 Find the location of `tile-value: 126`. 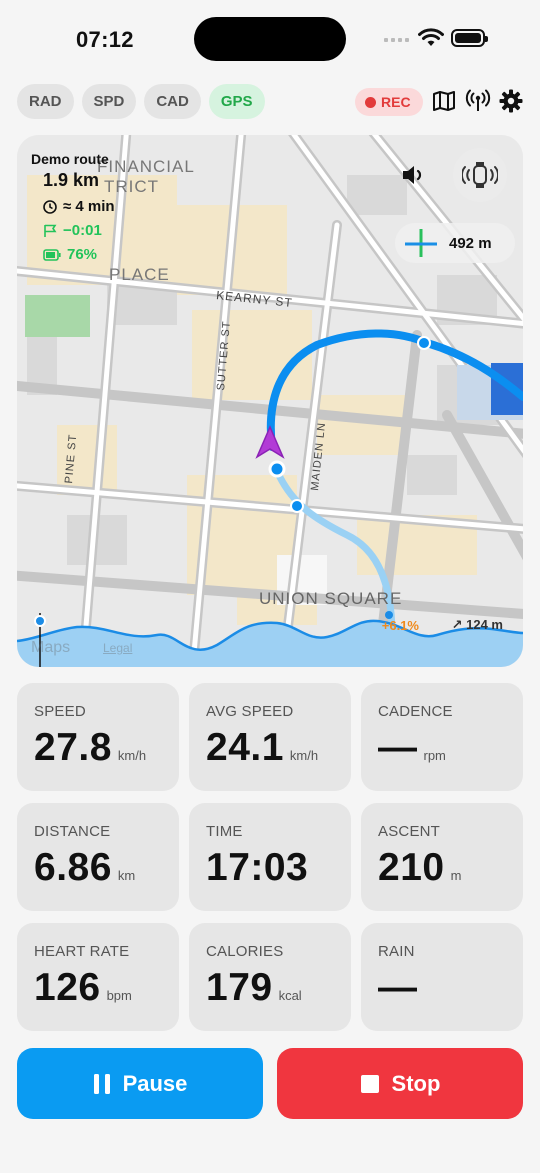

tile-value: 126 is located at coordinates (67, 987).